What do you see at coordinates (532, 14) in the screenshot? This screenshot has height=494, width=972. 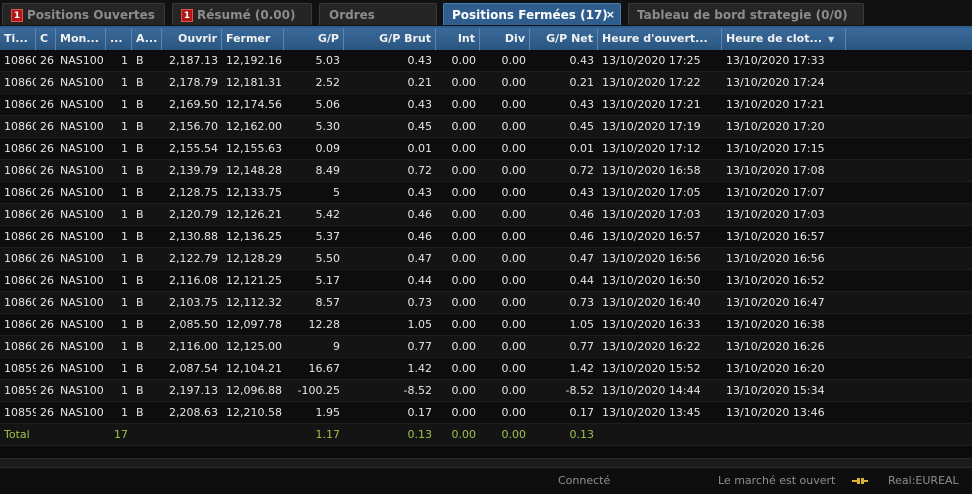 I see `tab-positions-fermees: Positions Fermées (17) ×` at bounding box center [532, 14].